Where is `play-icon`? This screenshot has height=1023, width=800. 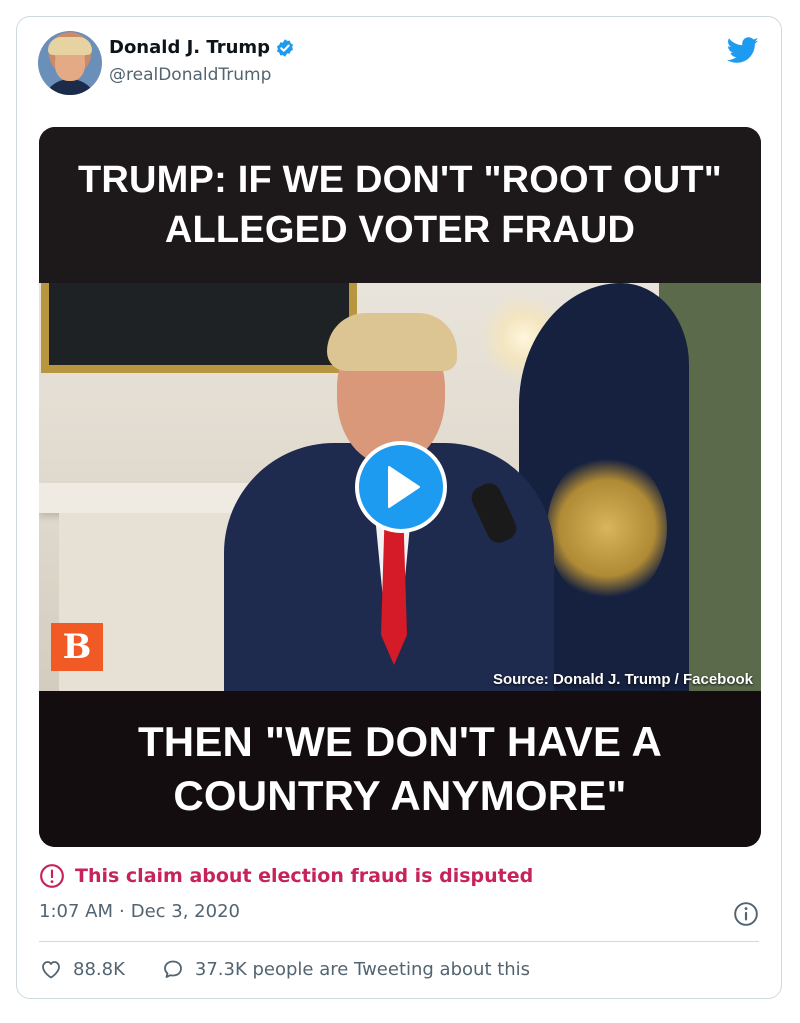 play-icon is located at coordinates (404, 487).